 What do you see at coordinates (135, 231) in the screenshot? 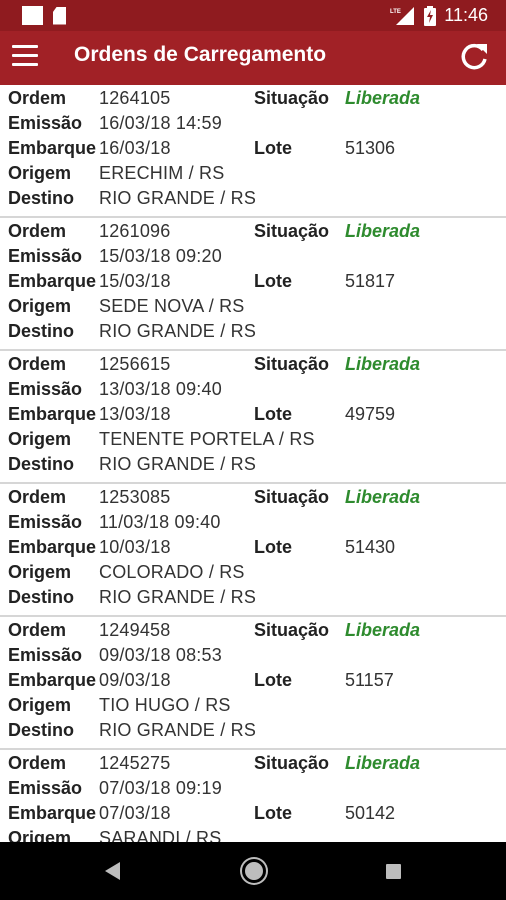
I see `ordem-value: 1261096` at bounding box center [135, 231].